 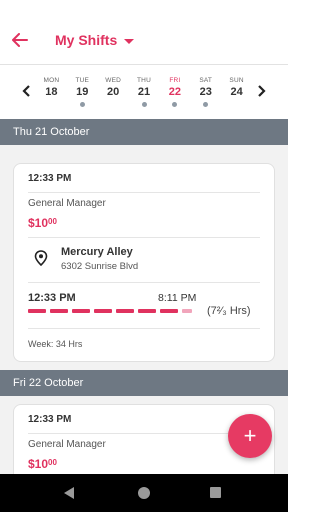 I want to click on day-name: SAT, so click(x=206, y=80).